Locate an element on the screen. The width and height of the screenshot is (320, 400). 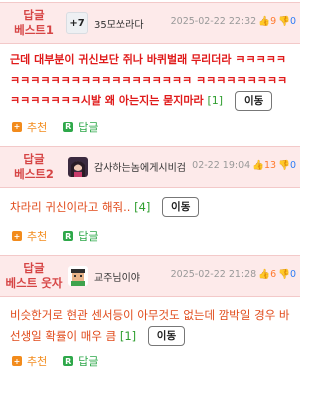
reply-header: 답글 베스트2 감사하는놈에게시비검 02-22 19:04 👍 13 👎 0 is located at coordinates (150, 166).